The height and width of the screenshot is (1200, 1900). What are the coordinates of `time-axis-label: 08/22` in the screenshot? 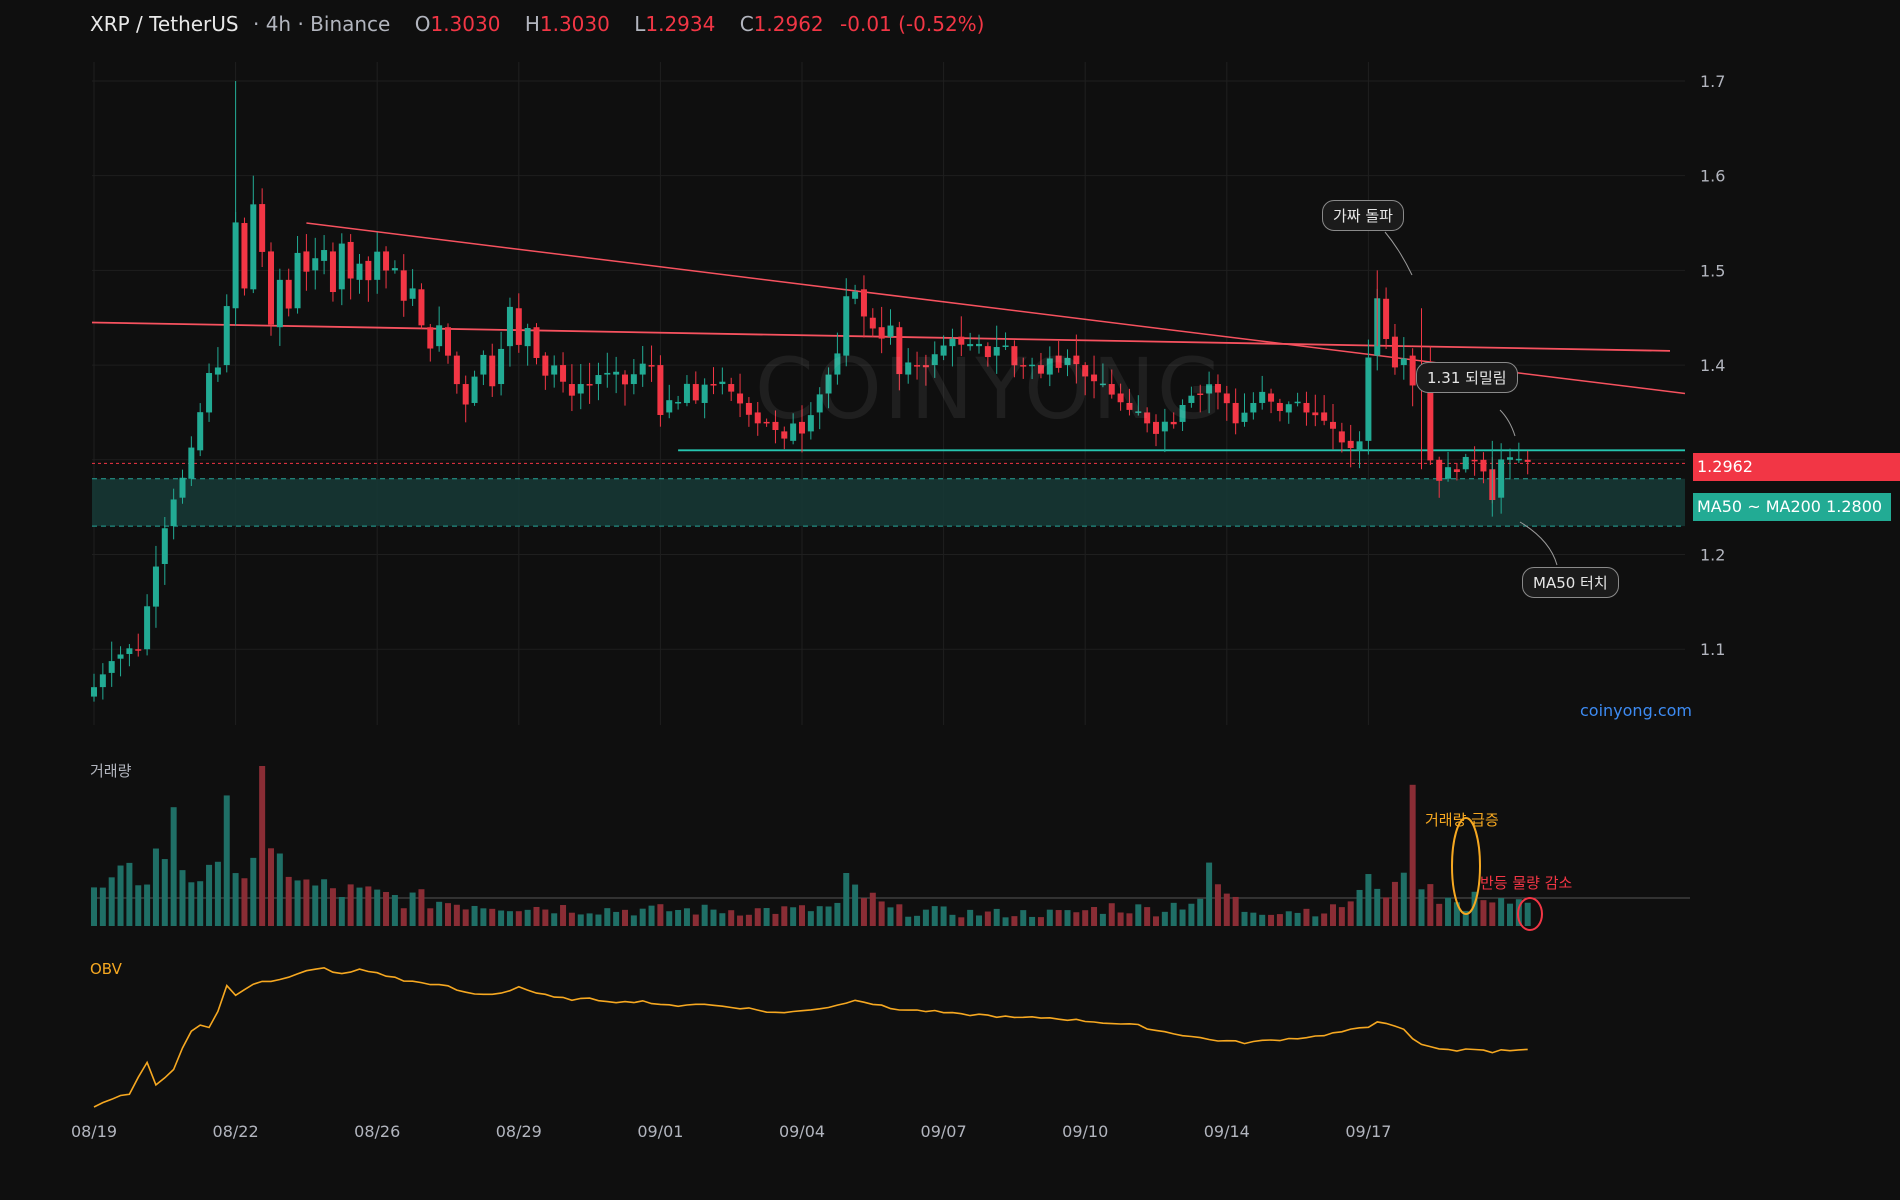 It's located at (236, 1131).